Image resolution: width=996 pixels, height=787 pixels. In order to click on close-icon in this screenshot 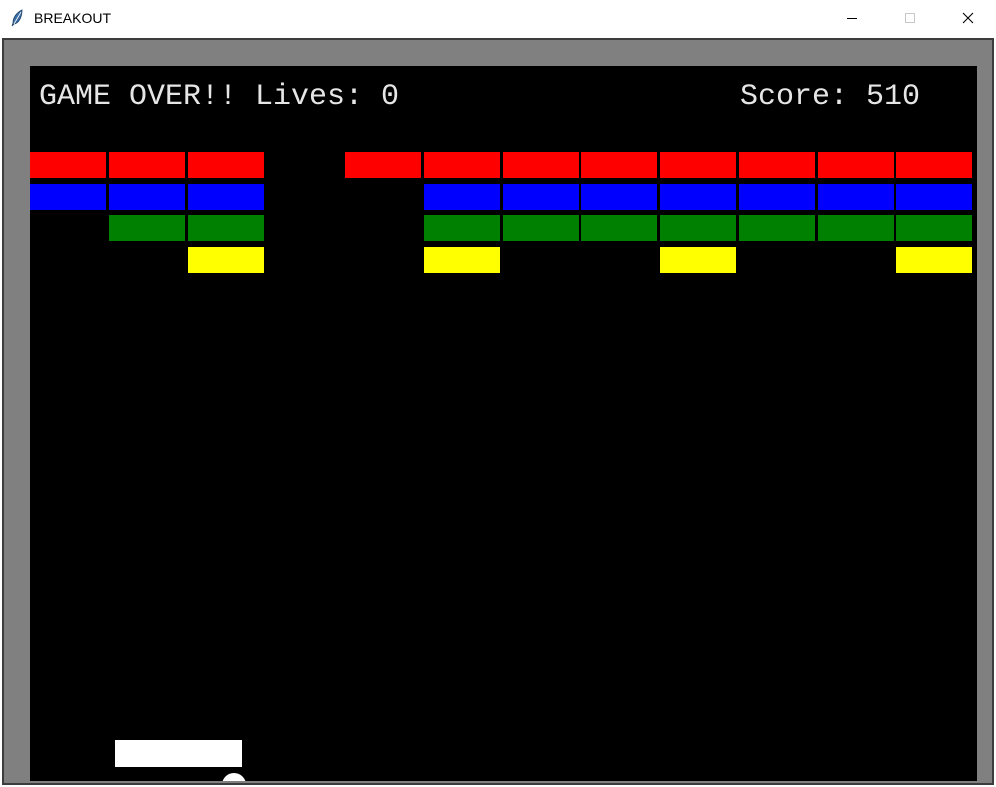, I will do `click(968, 18)`.